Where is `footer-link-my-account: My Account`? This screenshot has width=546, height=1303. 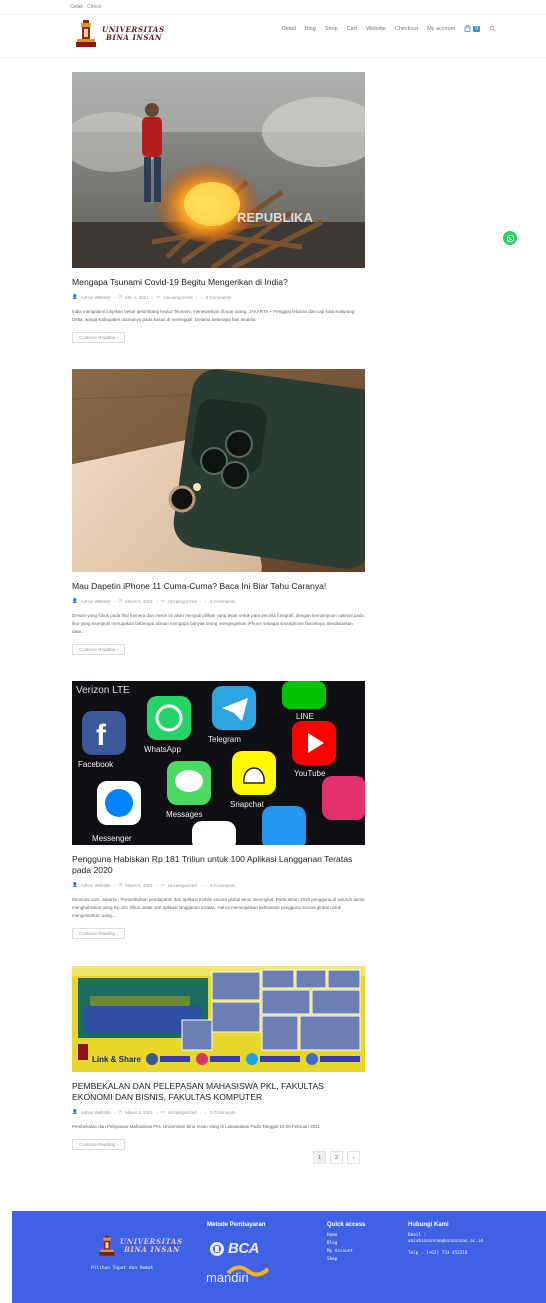 footer-link-my-account: My Account is located at coordinates (340, 1252).